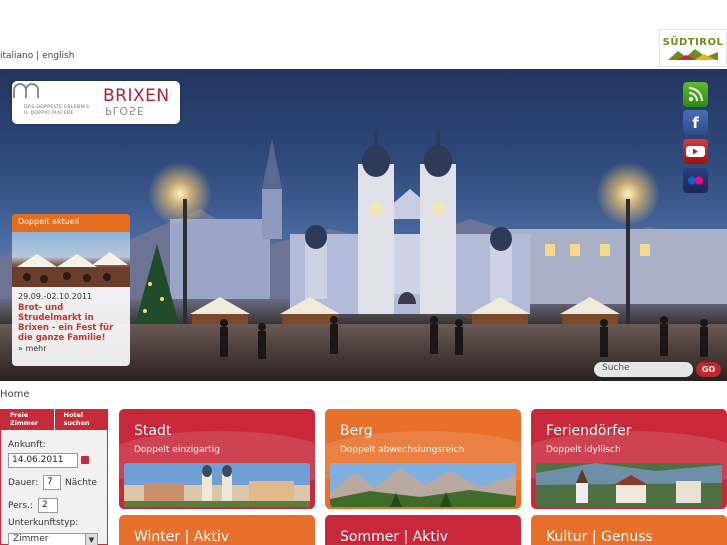  Describe the element at coordinates (708, 369) in the screenshot. I see `search-go-button: GO` at that location.